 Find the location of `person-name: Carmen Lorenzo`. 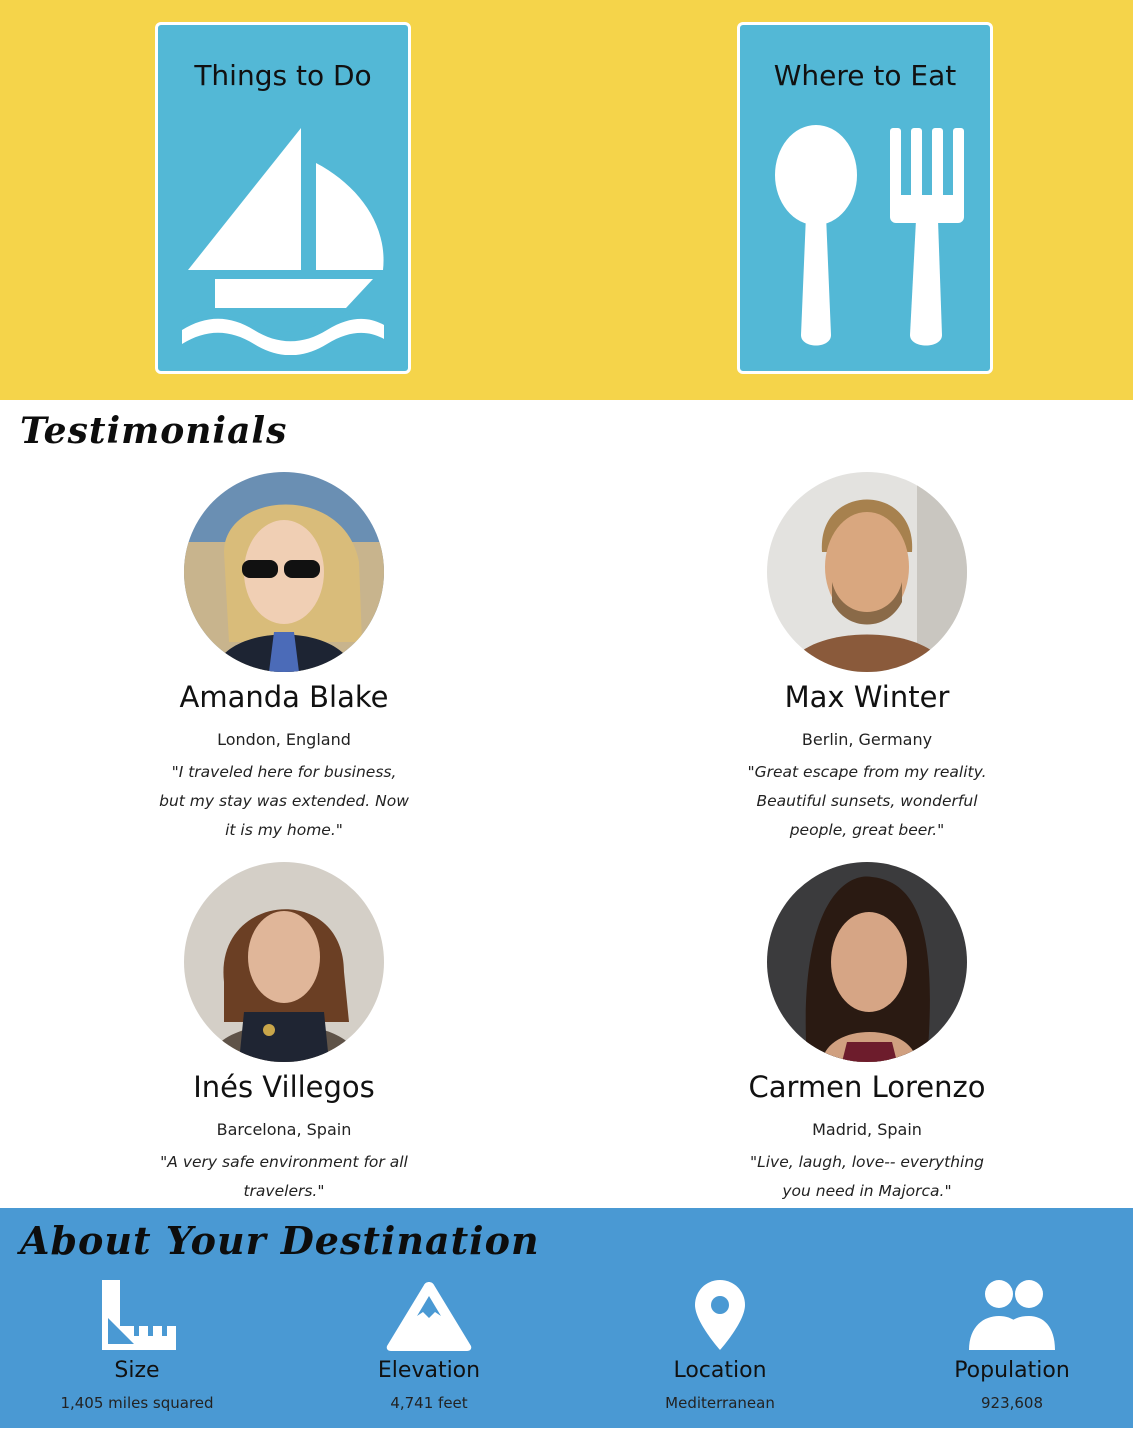

person-name: Carmen Lorenzo is located at coordinates (867, 1087).